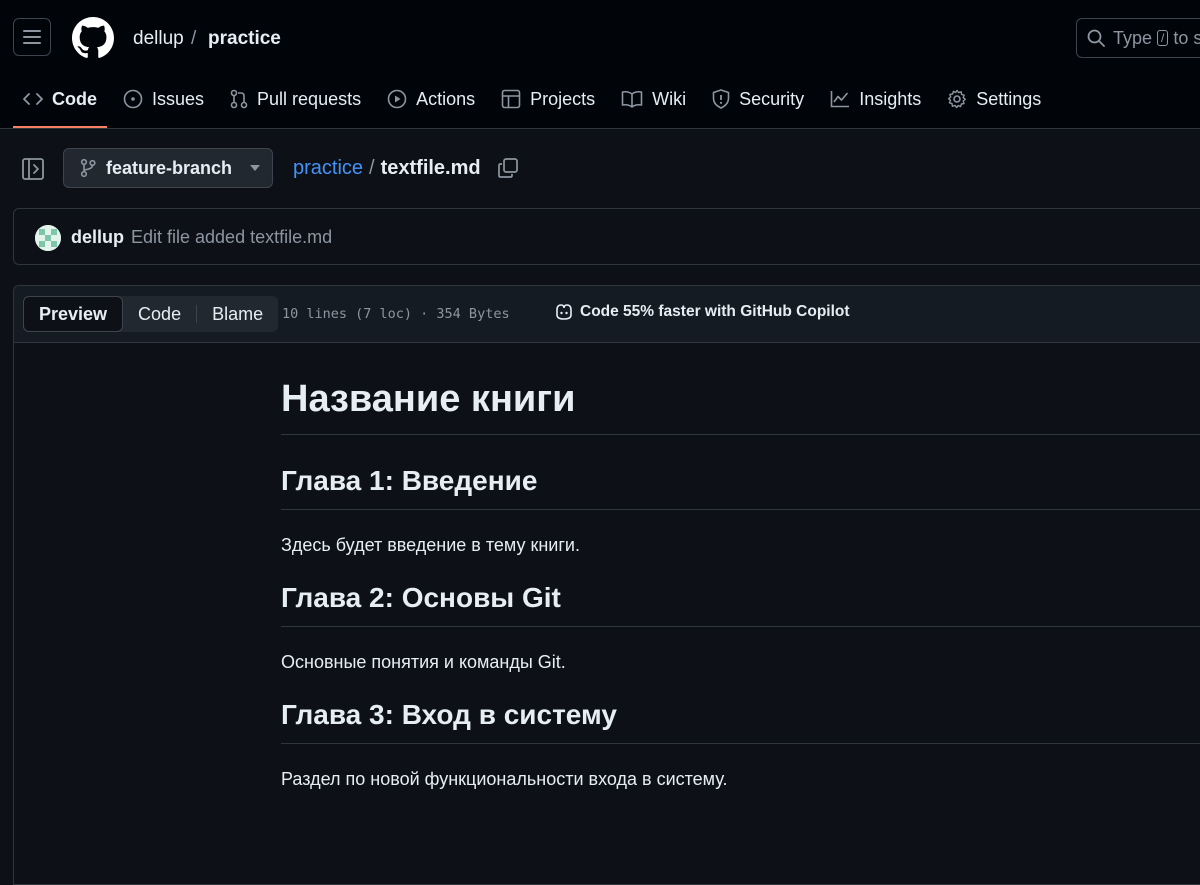  I want to click on commit-message: Edit file added textfile.md, so click(231, 237).